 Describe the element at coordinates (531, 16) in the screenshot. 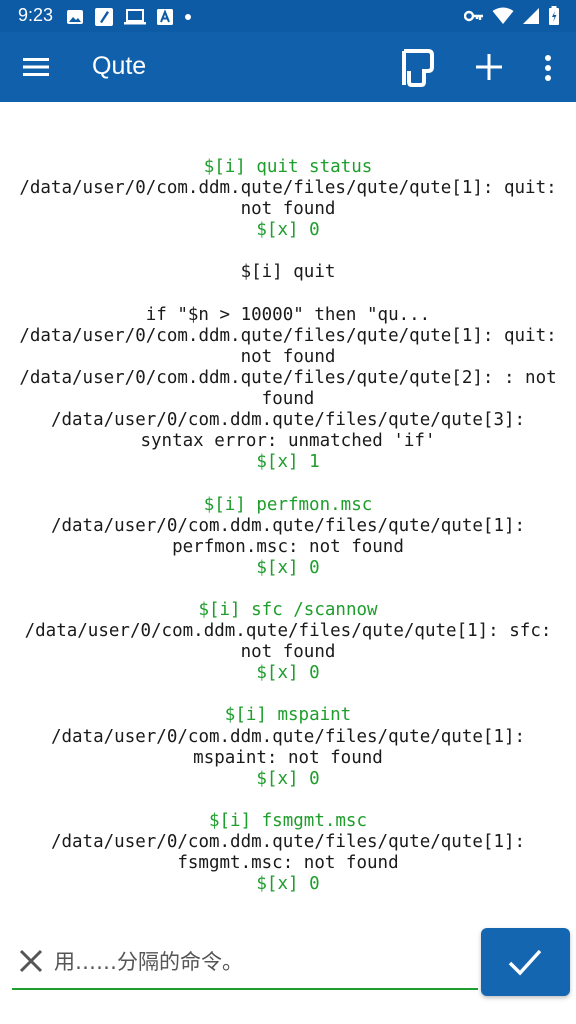

I see `cell-signal-icon` at that location.